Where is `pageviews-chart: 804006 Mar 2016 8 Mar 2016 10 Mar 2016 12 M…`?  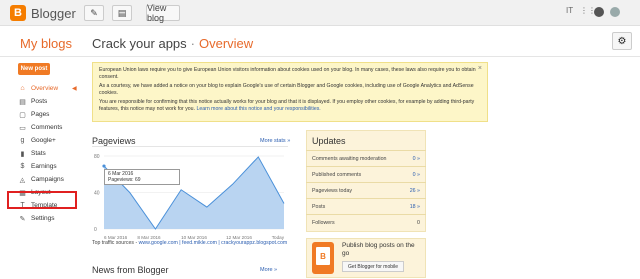
pageviews-chart: 804006 Mar 2016 8 Mar 2016 10 Mar 2016 12 M… is located at coordinates (189, 197).